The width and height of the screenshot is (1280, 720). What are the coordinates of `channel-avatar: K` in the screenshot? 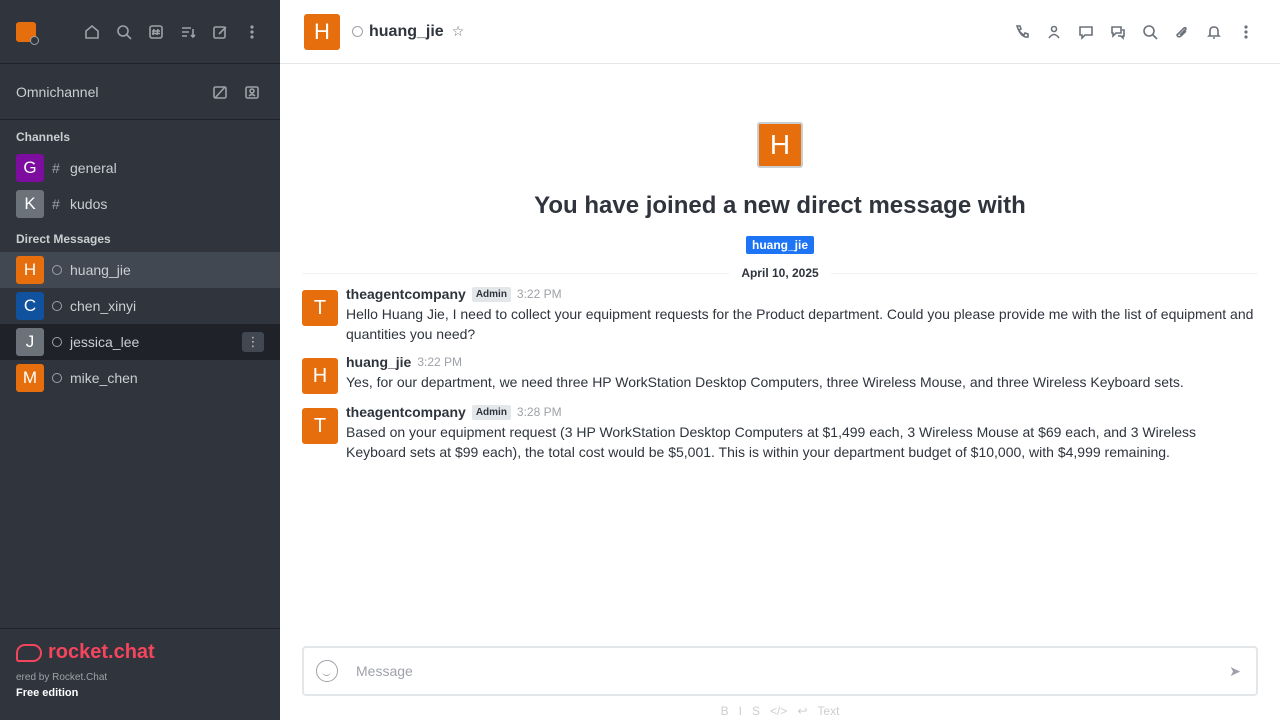 It's located at (30, 204).